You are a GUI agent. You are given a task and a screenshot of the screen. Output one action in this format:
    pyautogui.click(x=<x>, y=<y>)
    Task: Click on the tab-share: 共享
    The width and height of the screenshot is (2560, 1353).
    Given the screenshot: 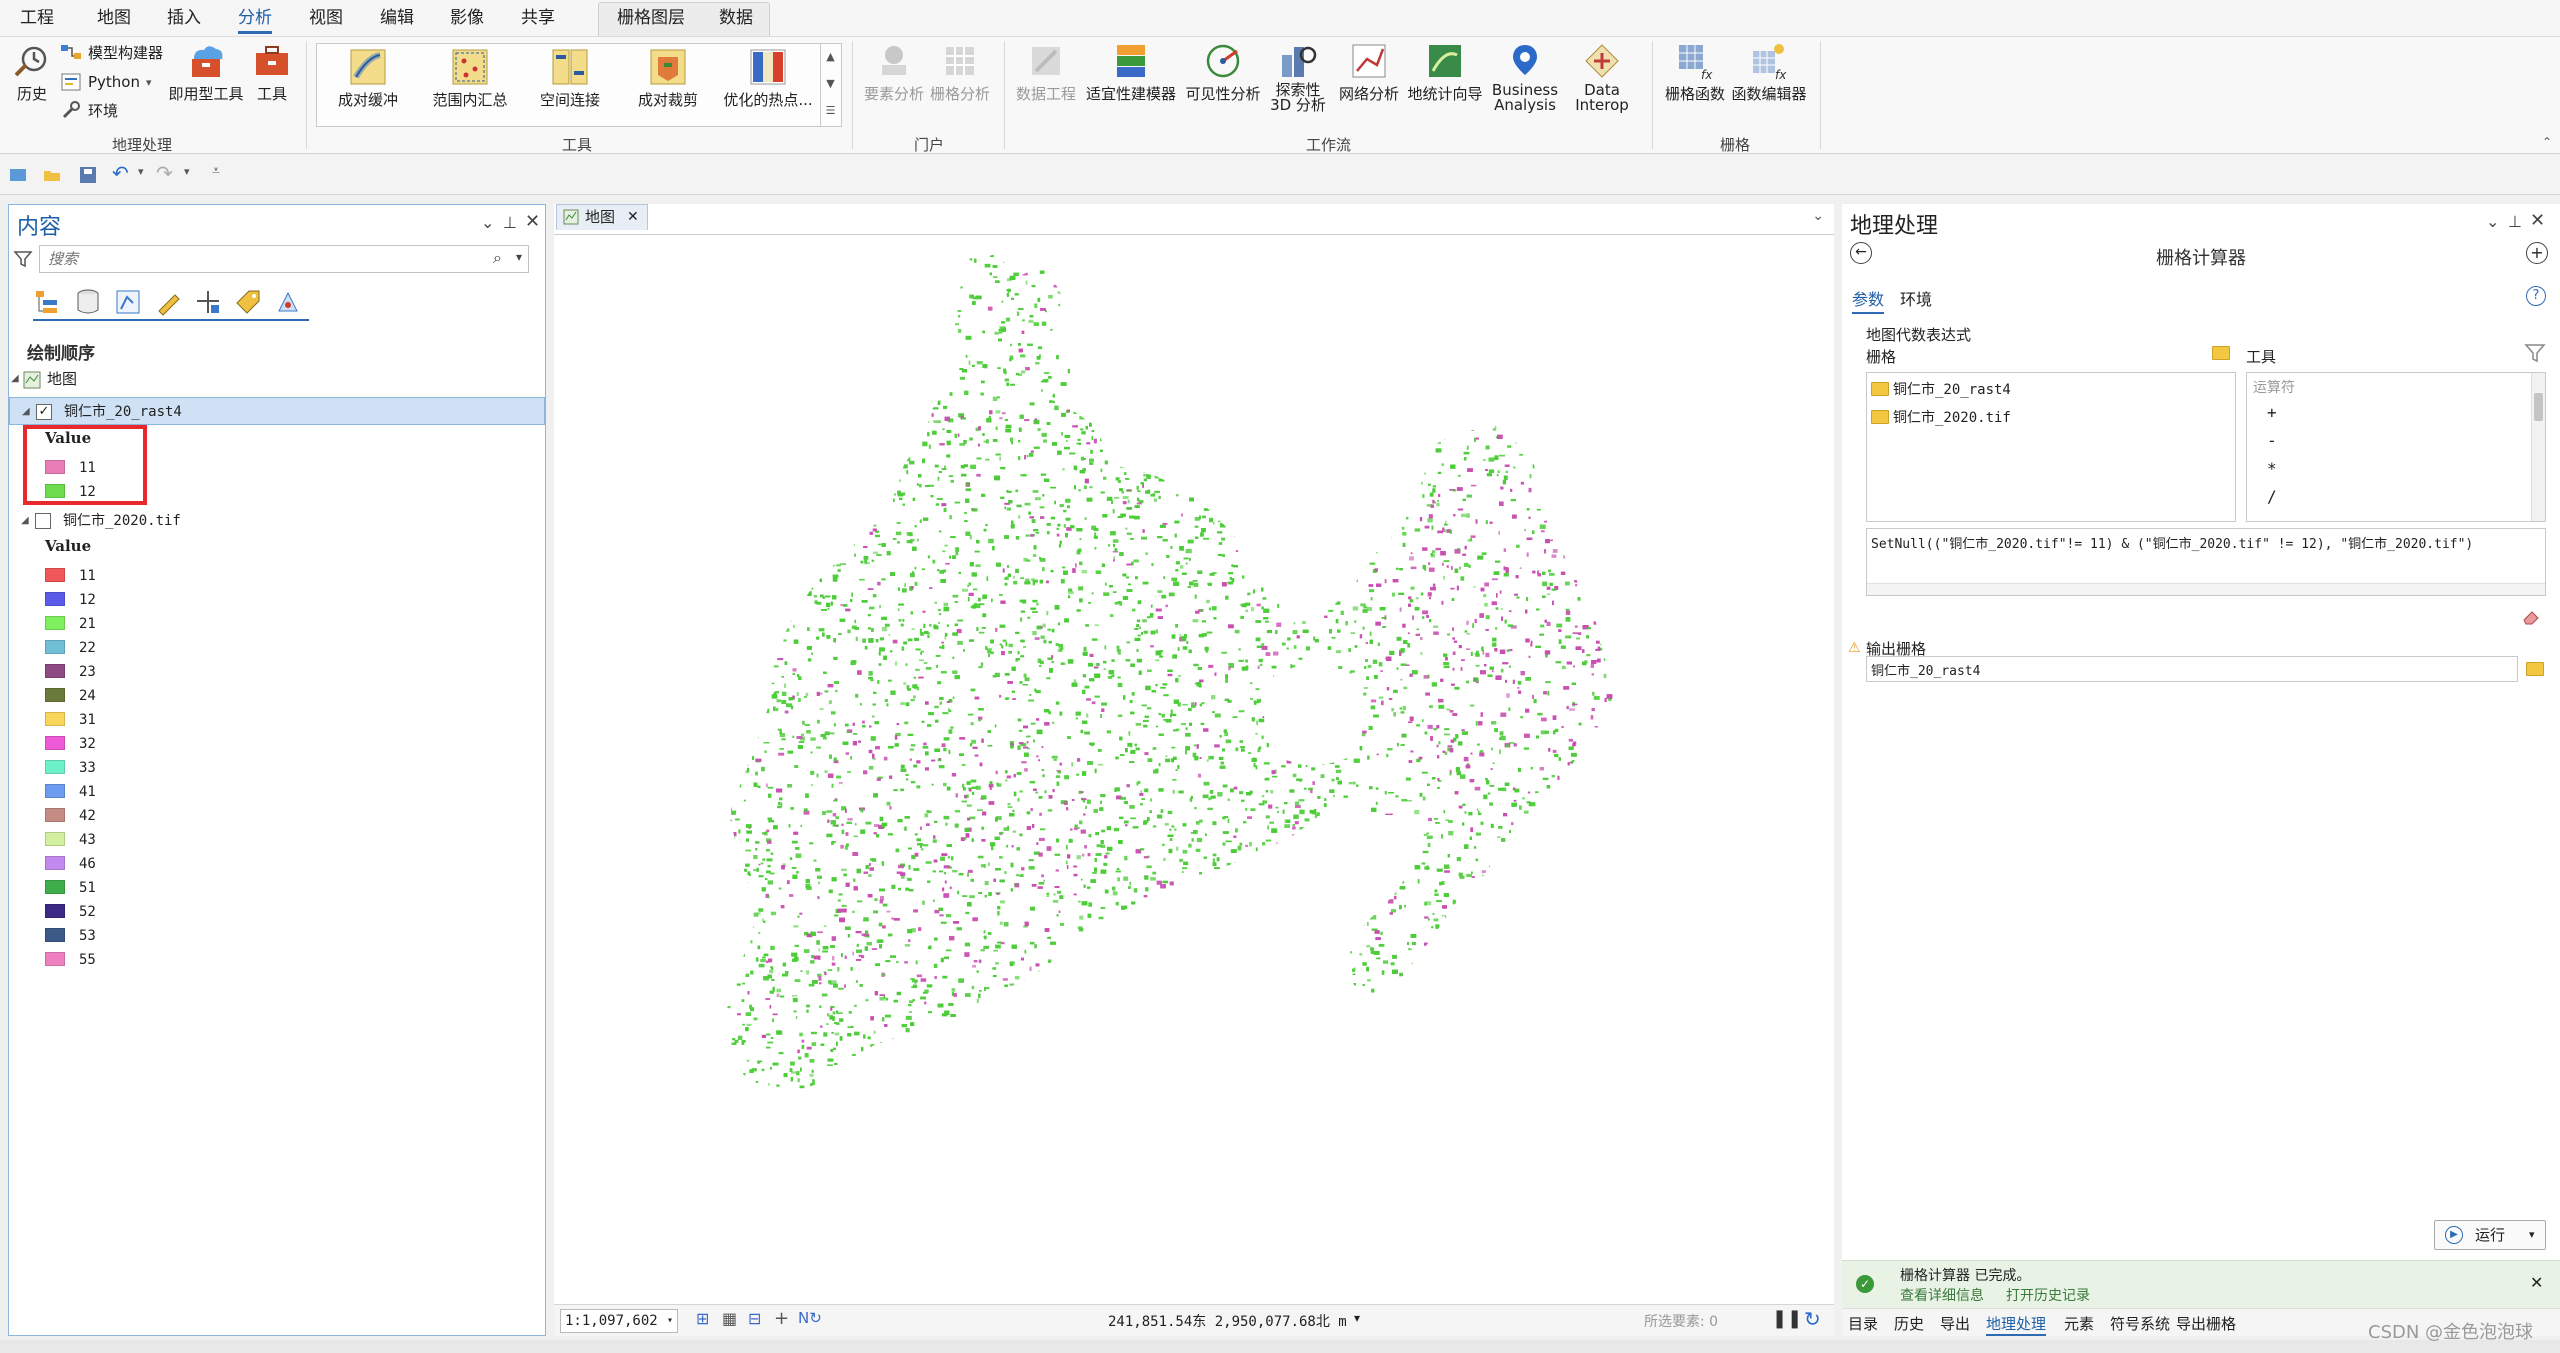 What is the action you would take?
    pyautogui.click(x=538, y=20)
    